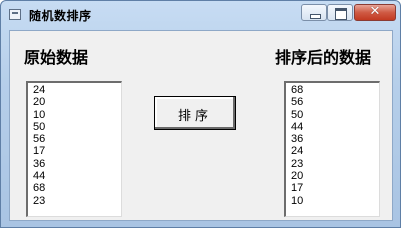 Image resolution: width=403 pixels, height=240 pixels. I want to click on maximize-icon, so click(341, 14).